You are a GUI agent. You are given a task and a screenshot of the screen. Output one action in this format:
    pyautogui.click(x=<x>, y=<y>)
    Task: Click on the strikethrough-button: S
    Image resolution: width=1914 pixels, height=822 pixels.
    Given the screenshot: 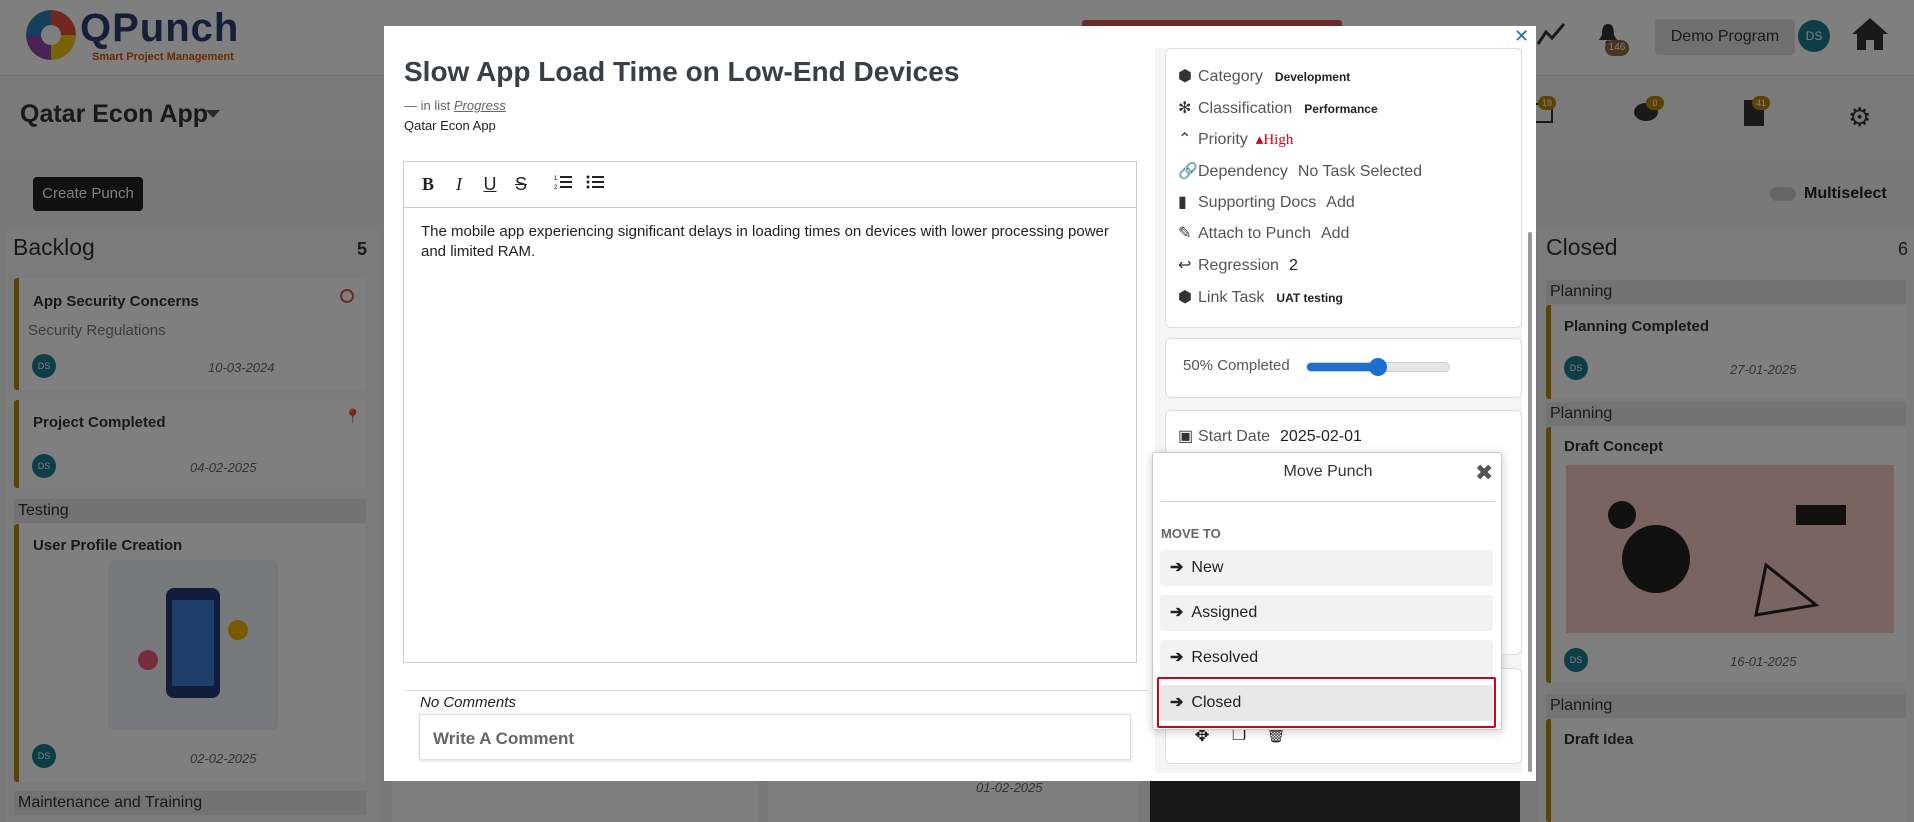 What is the action you would take?
    pyautogui.click(x=521, y=184)
    